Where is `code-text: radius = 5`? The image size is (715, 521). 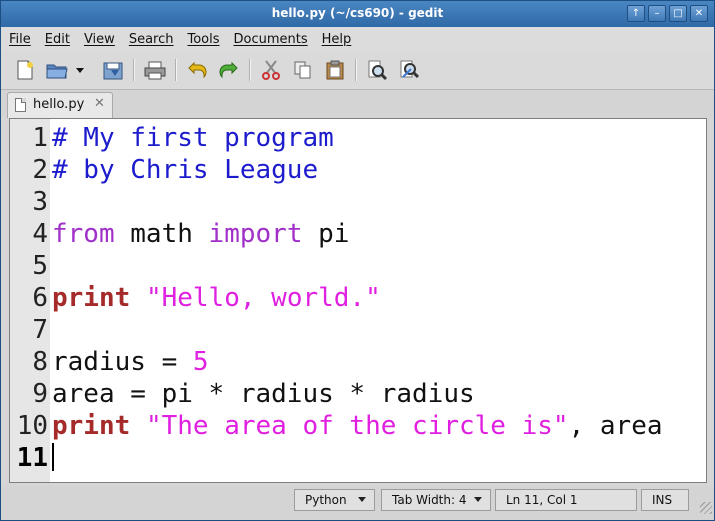
code-text: radius = 5 is located at coordinates (130, 362).